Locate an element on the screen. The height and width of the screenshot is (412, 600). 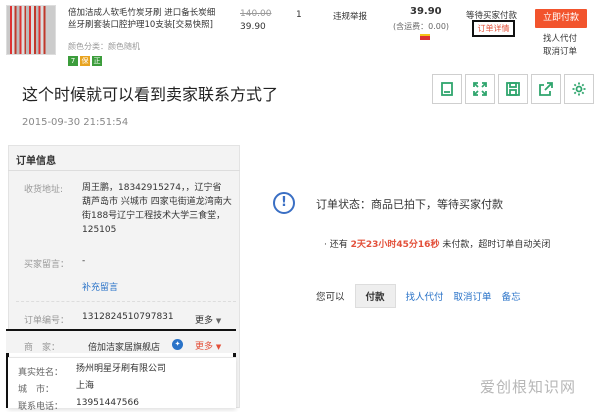
more-dropdown: 更多 ▼ is located at coordinates (208, 319).